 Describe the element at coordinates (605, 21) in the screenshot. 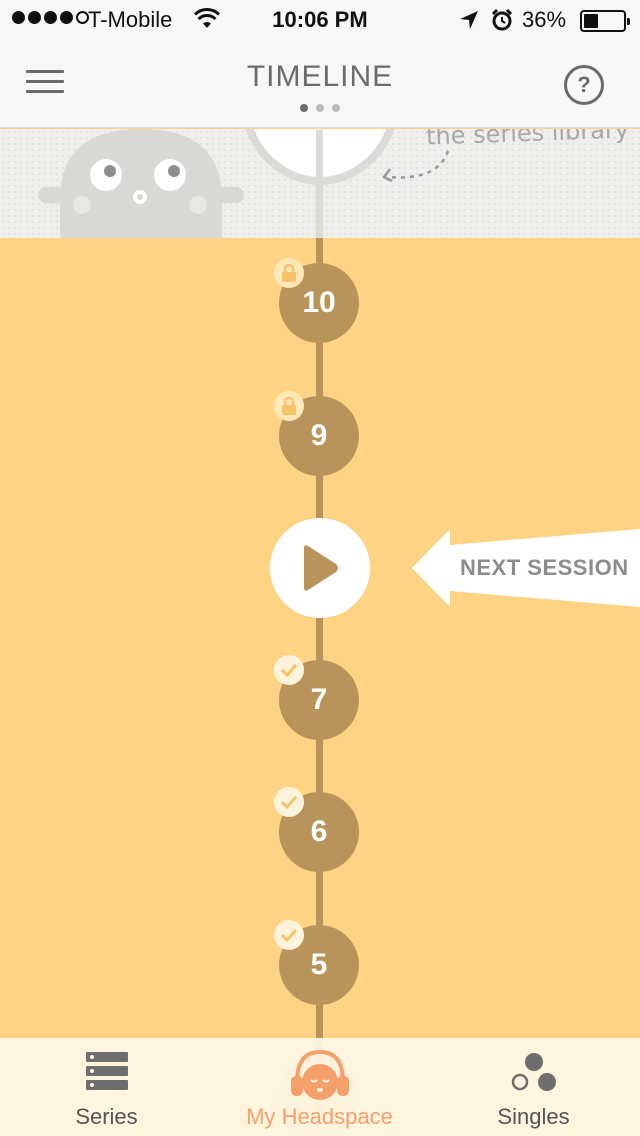

I see `battery-icon` at that location.